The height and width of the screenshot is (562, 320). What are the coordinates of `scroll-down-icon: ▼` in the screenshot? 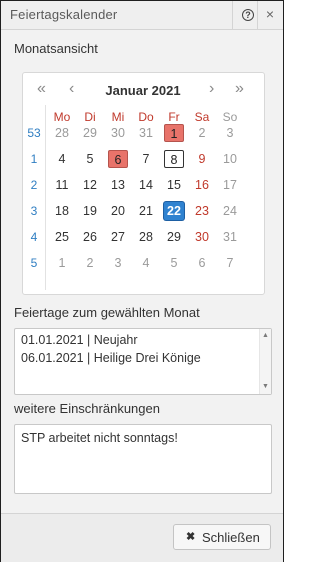 It's located at (265, 387).